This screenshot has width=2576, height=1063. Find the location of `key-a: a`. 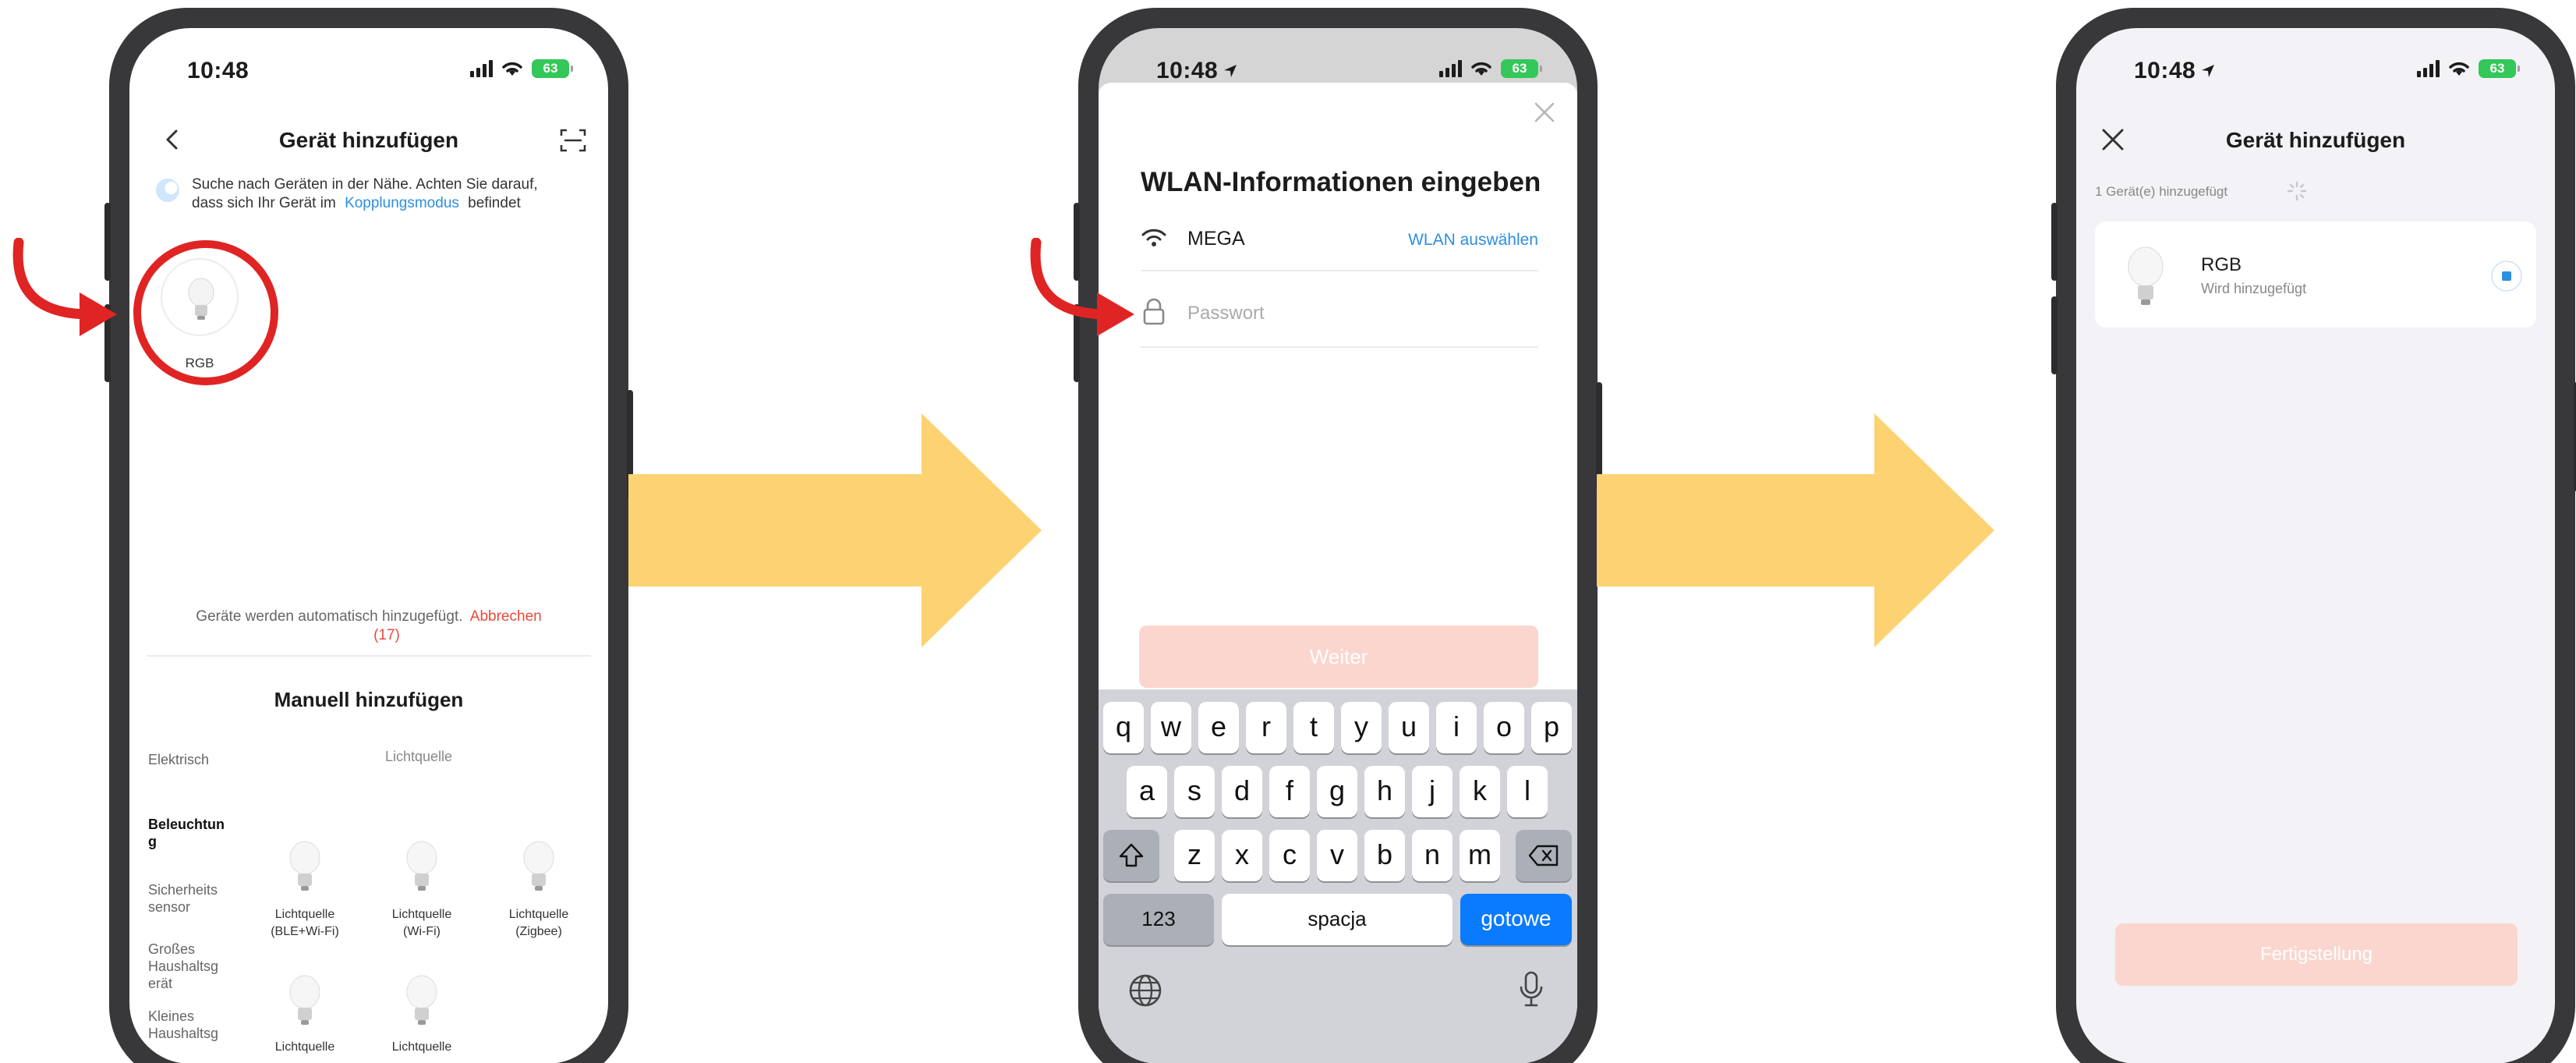

key-a: a is located at coordinates (1147, 791).